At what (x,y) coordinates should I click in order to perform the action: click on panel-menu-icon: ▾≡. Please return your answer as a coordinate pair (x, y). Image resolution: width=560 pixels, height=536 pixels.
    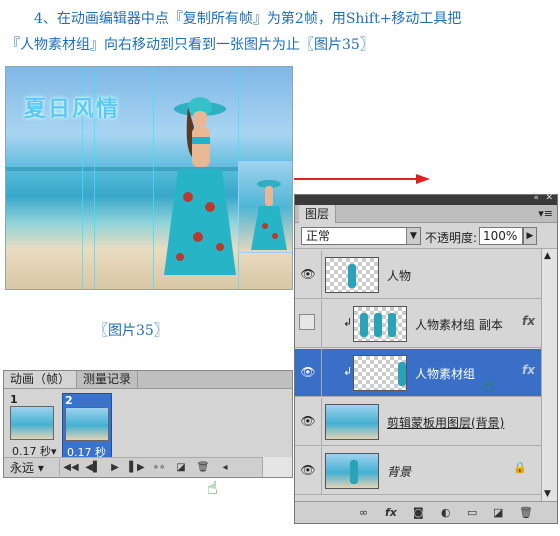
    Looking at the image, I should click on (545, 213).